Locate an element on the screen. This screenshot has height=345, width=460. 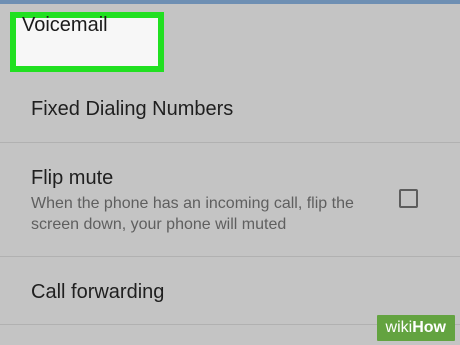
watermark-text-small: wiki is located at coordinates (399, 327).